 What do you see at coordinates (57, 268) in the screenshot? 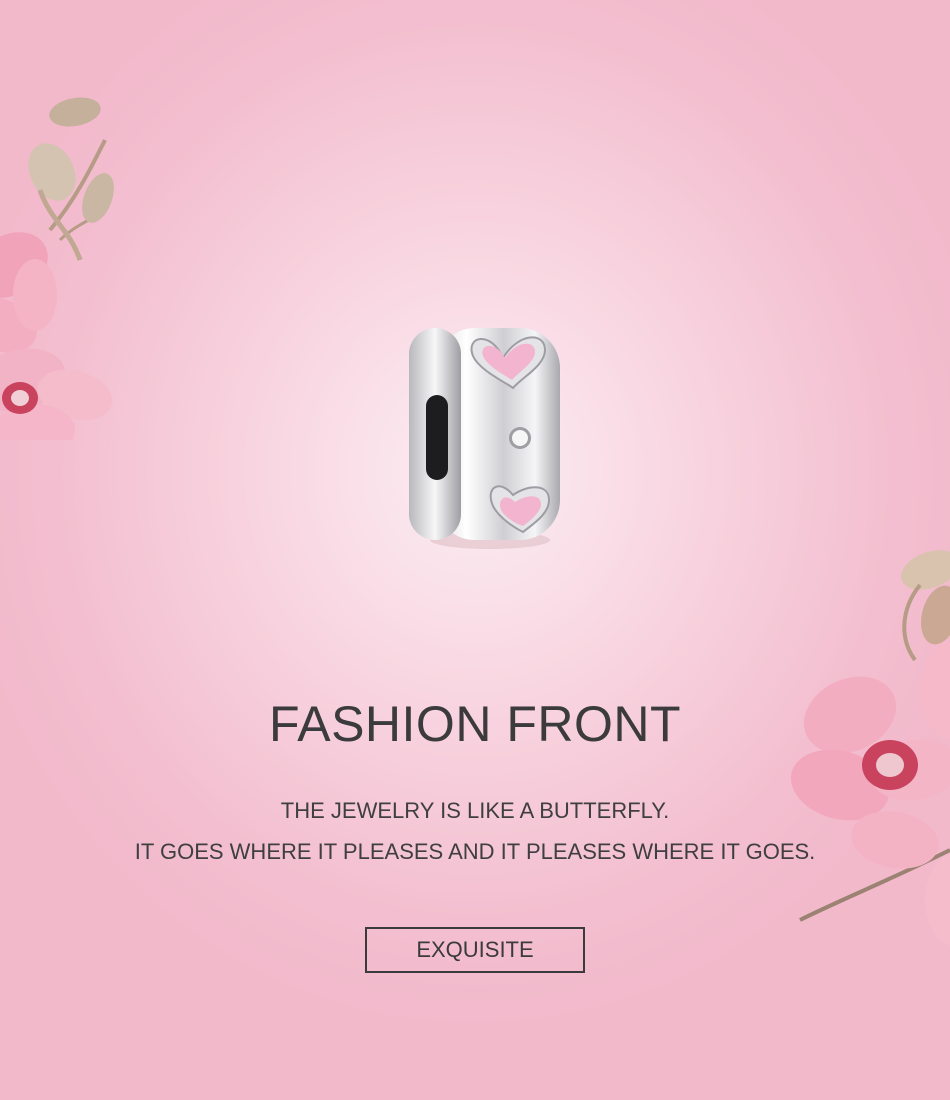
I see `orchid-flower-left` at bounding box center [57, 268].